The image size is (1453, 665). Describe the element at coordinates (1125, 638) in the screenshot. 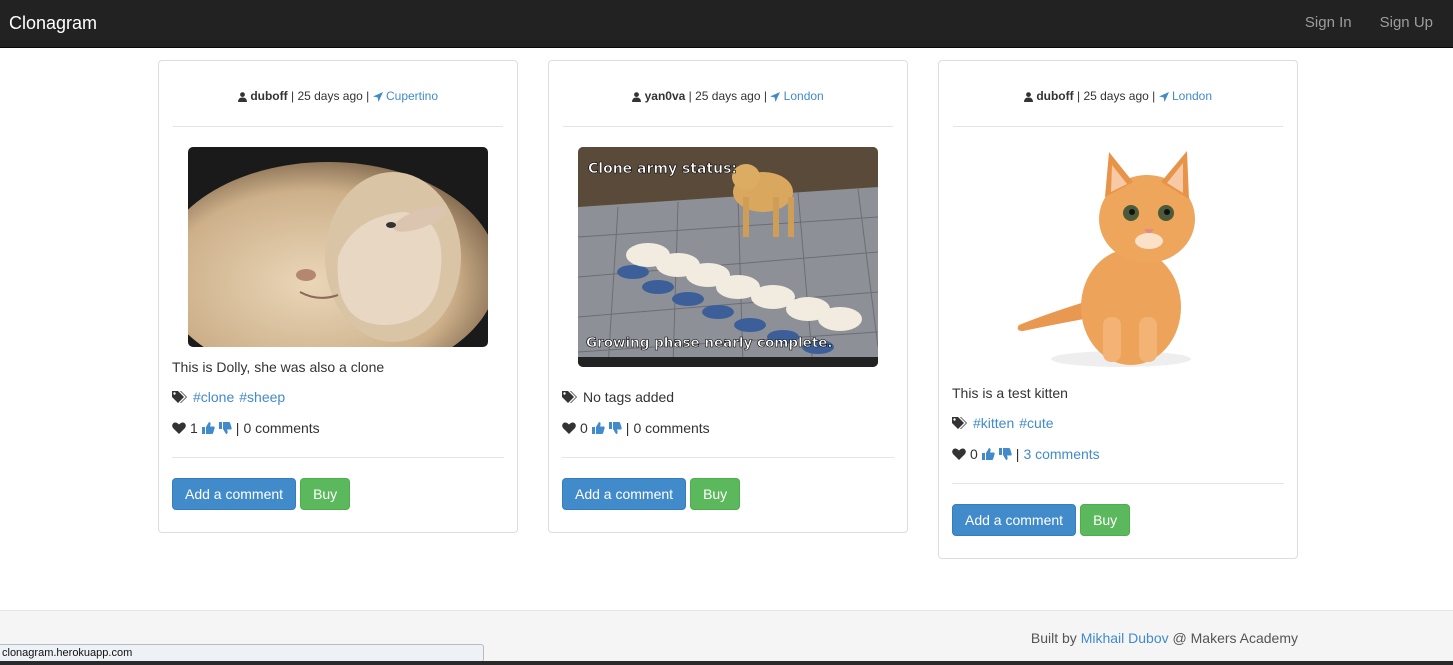

I see `author-link: Mikhail Dubov` at that location.